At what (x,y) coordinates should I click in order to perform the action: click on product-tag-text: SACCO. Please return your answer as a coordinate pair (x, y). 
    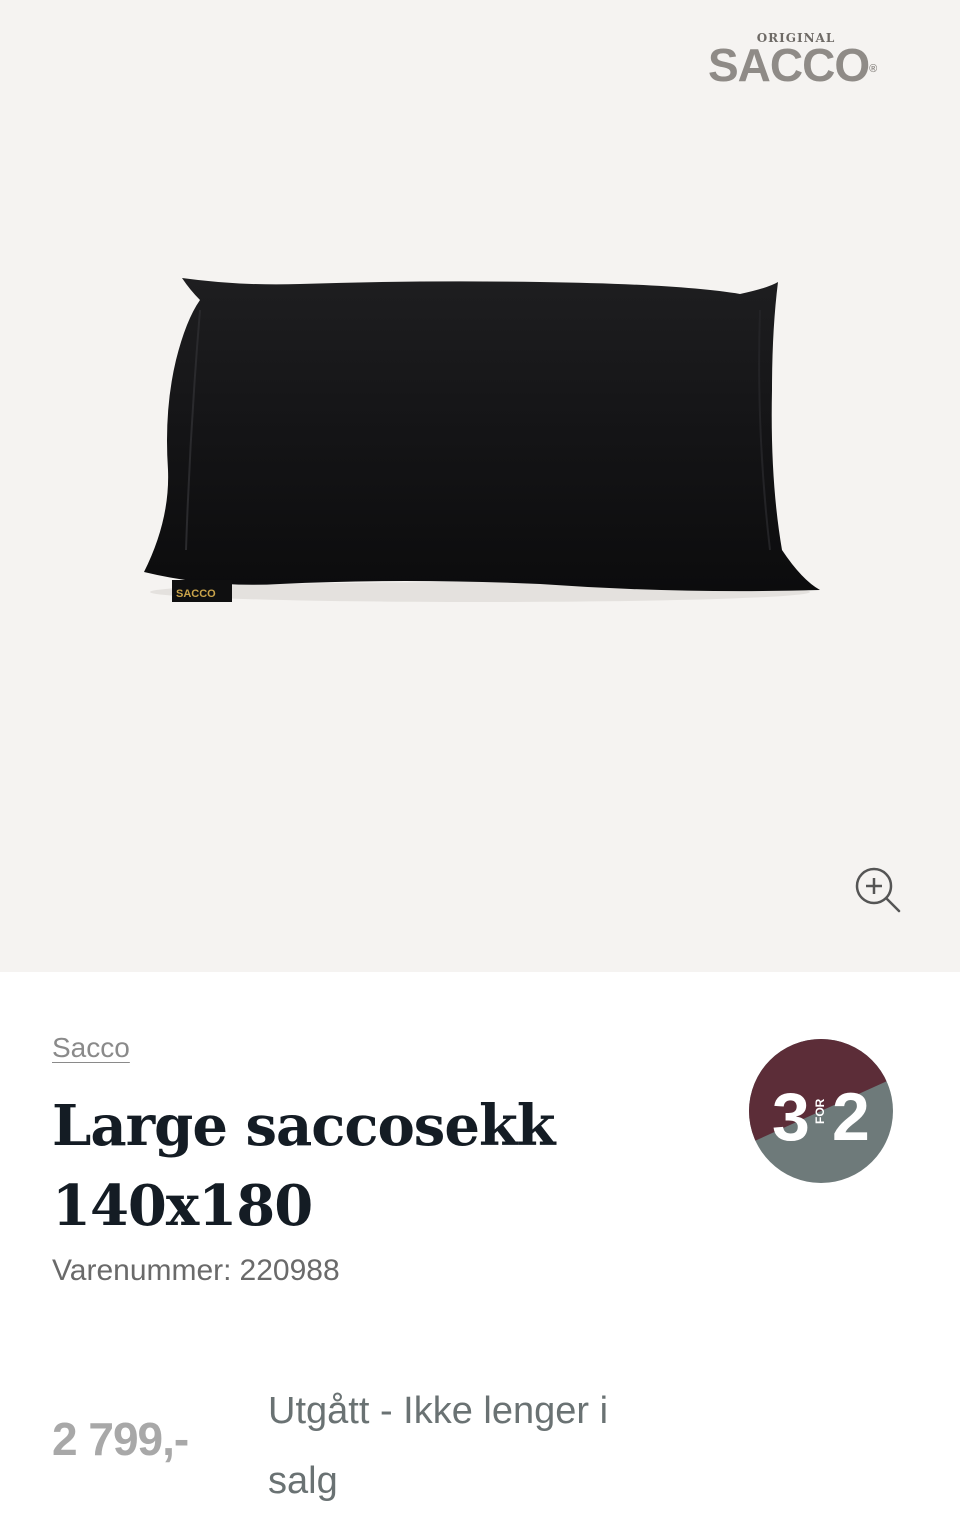
    Looking at the image, I should click on (196, 594).